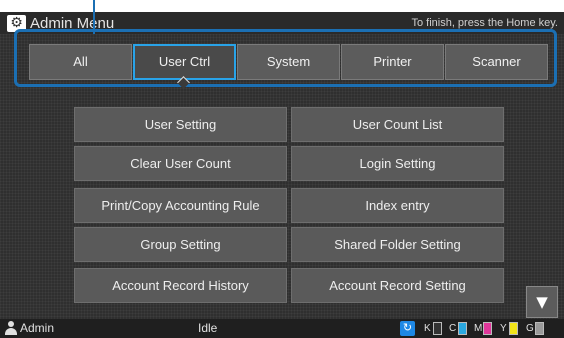  I want to click on shared-folder-setting-button: Shared Folder Setting, so click(397, 244).